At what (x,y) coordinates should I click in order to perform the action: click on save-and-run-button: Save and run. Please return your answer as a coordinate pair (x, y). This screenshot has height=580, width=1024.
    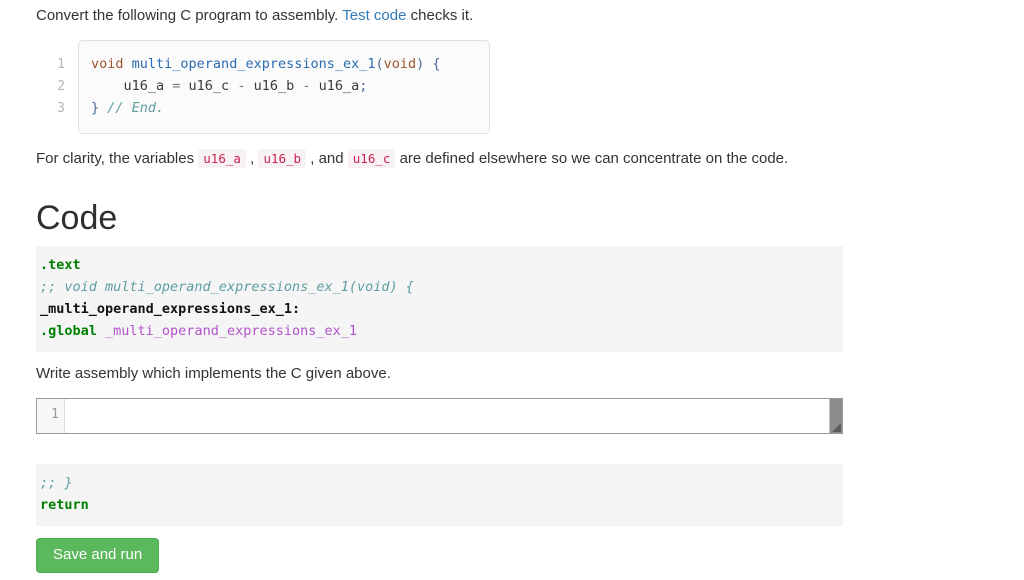
    Looking at the image, I should click on (98, 555).